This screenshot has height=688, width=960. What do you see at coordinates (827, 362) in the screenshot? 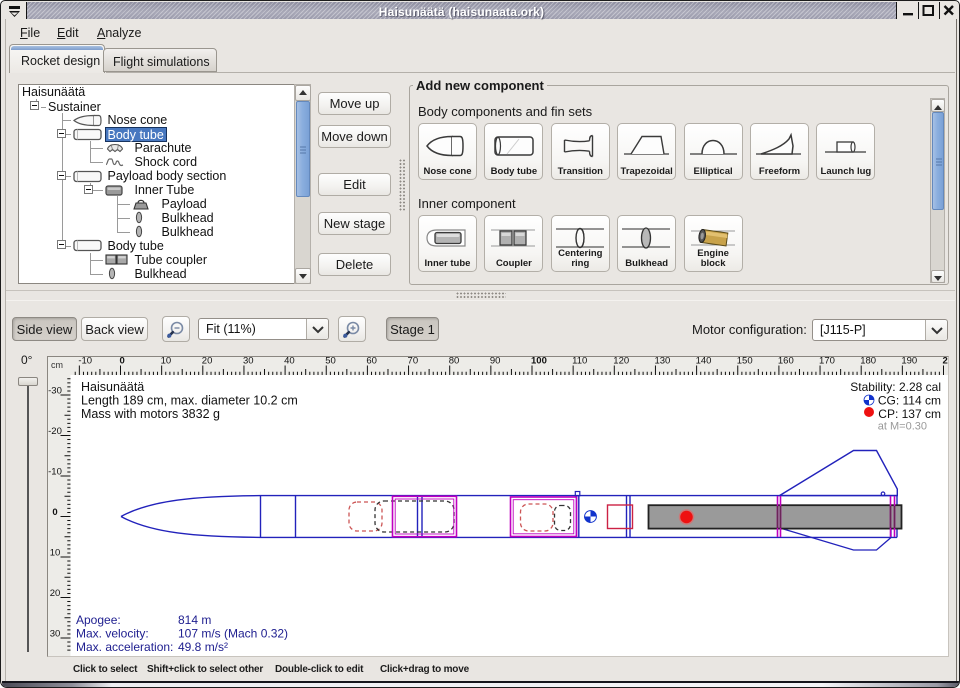
I see `svg-text: 170` at bounding box center [827, 362].